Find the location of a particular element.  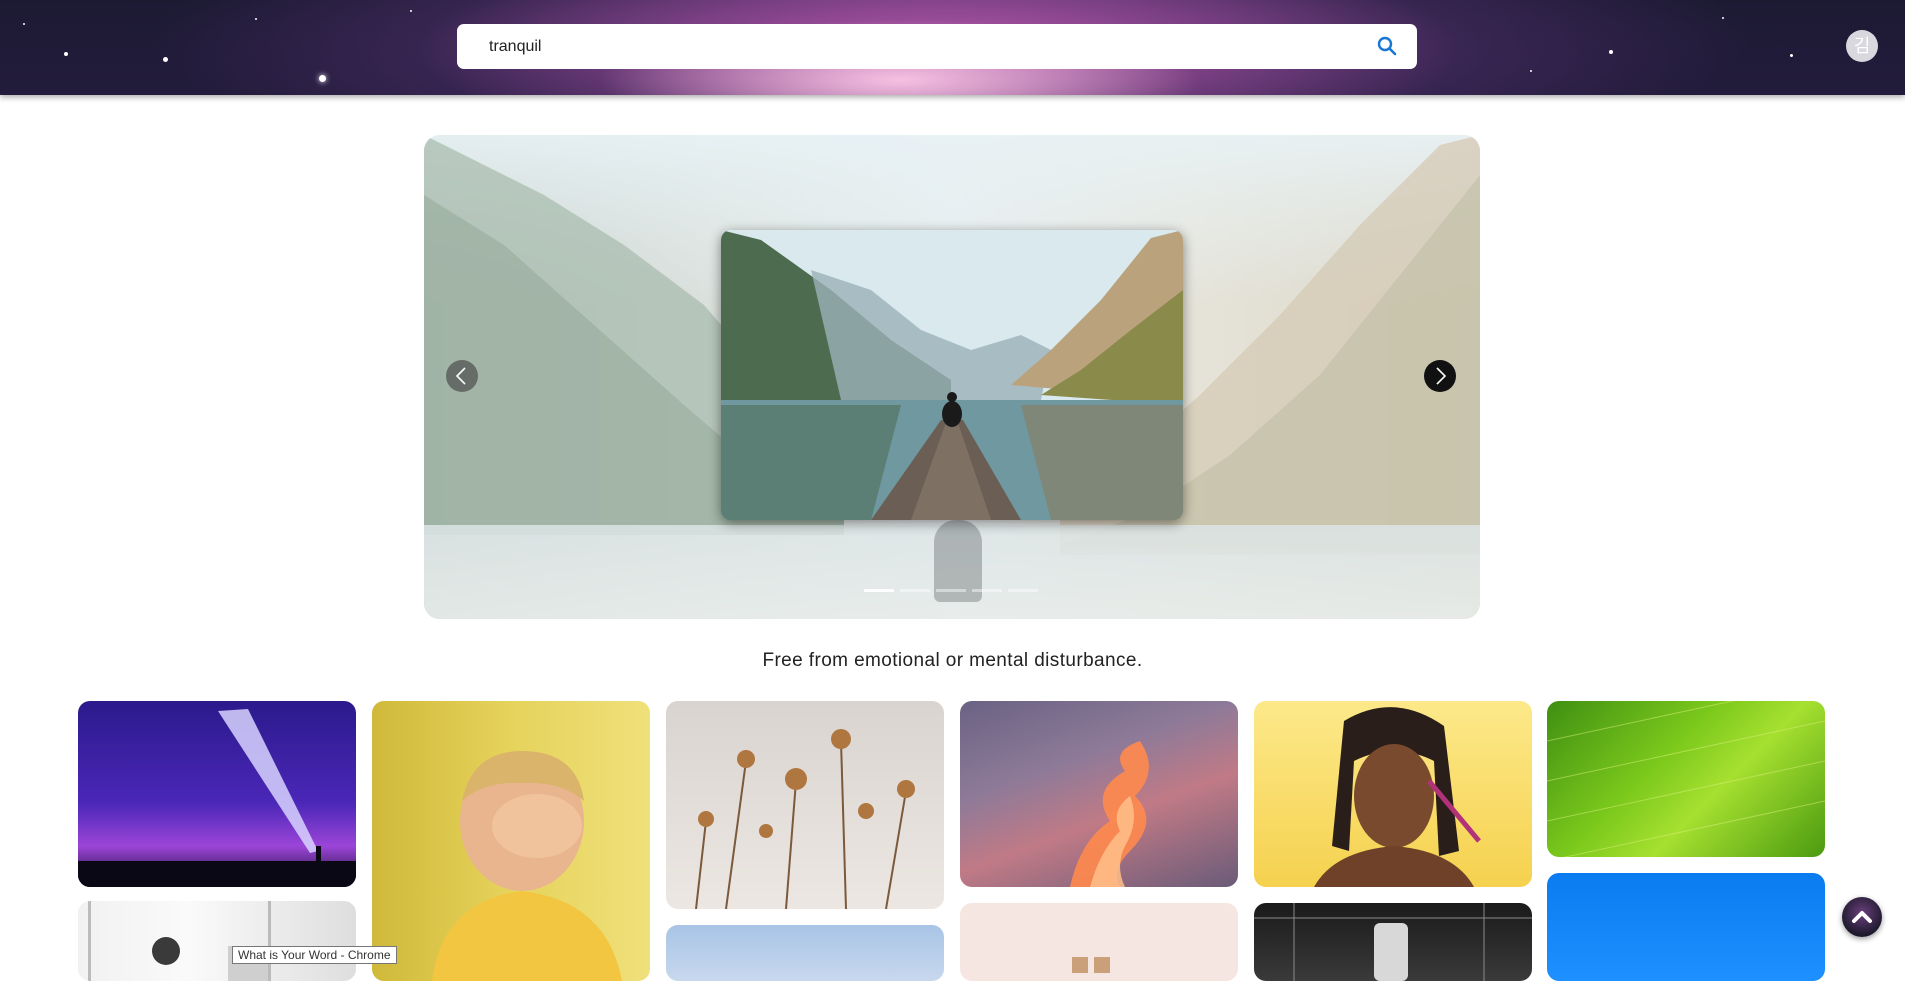

carousel-indicators is located at coordinates (954, 591).